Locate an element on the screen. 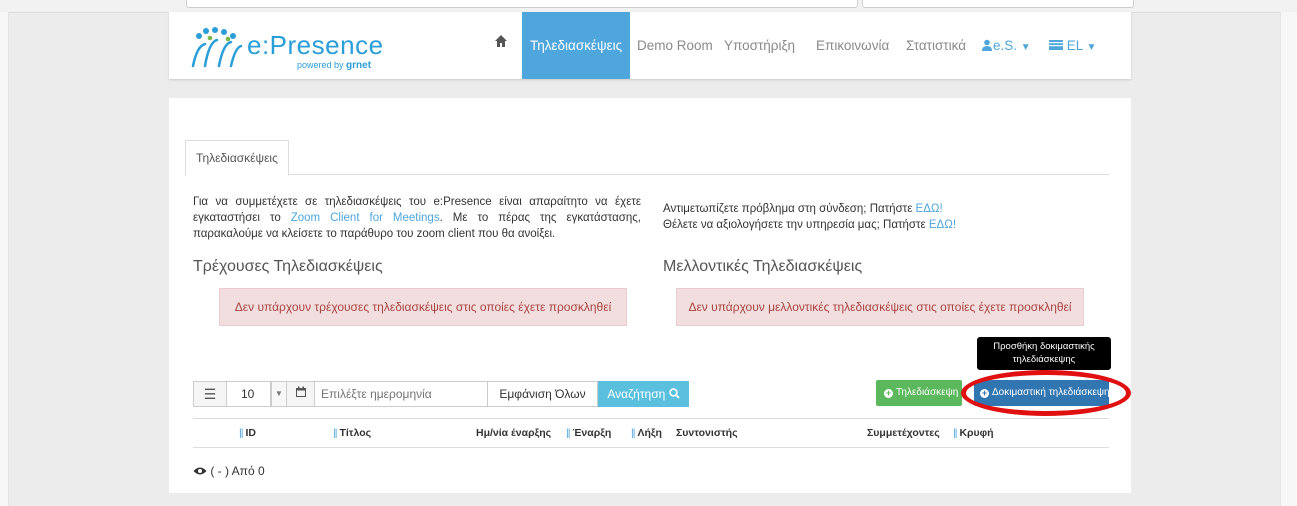  date-input is located at coordinates (401, 394).